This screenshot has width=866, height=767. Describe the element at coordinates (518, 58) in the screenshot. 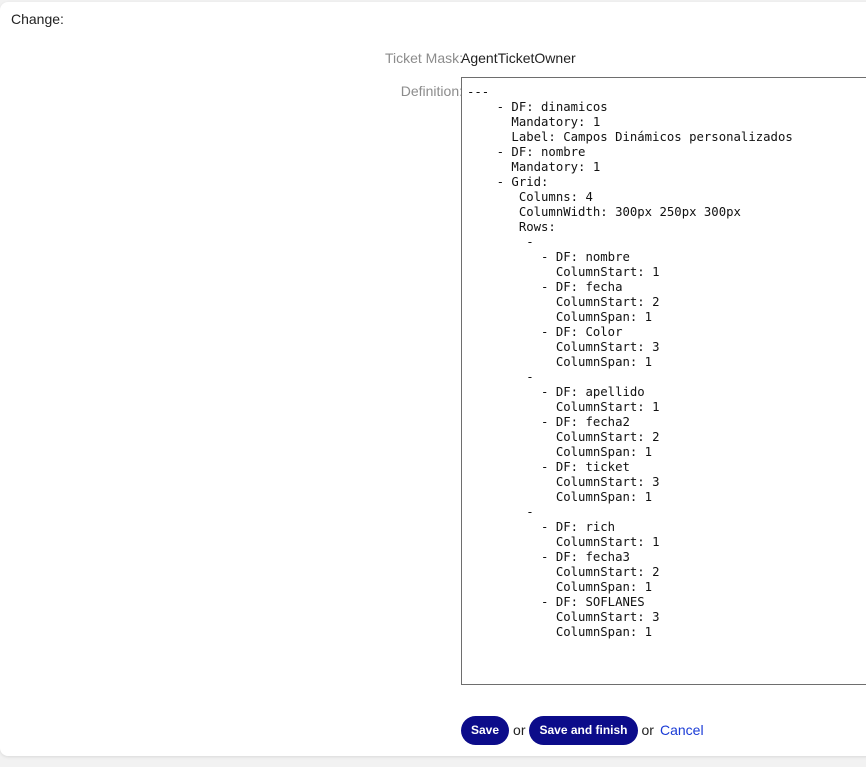

I see `ticket-mask-value: AgentTicketOwner` at that location.